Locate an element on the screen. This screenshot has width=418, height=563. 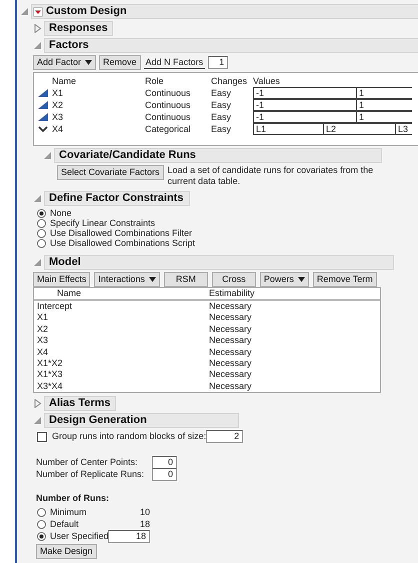
toolbar-button: Main Effects is located at coordinates (61, 279).